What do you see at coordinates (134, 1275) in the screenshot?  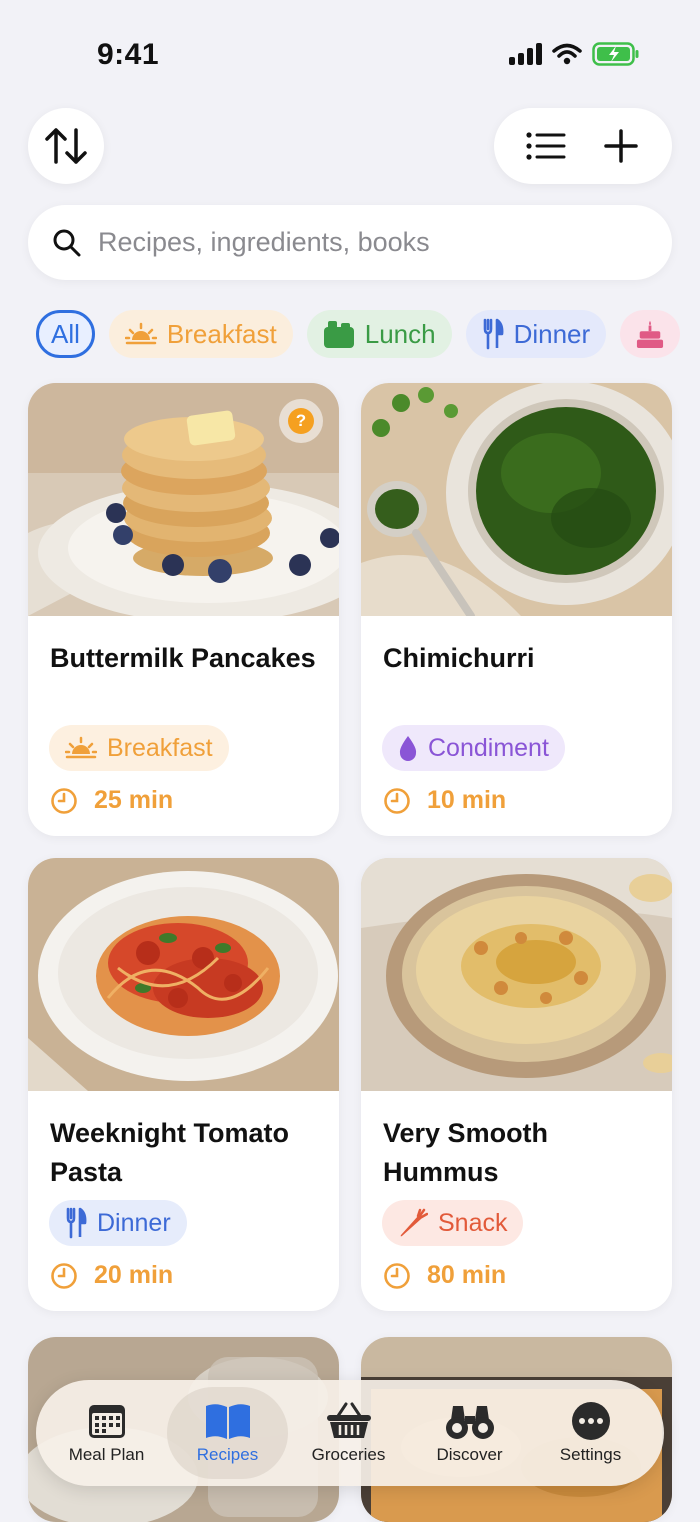 I see `recipe-time-label: 20 min` at bounding box center [134, 1275].